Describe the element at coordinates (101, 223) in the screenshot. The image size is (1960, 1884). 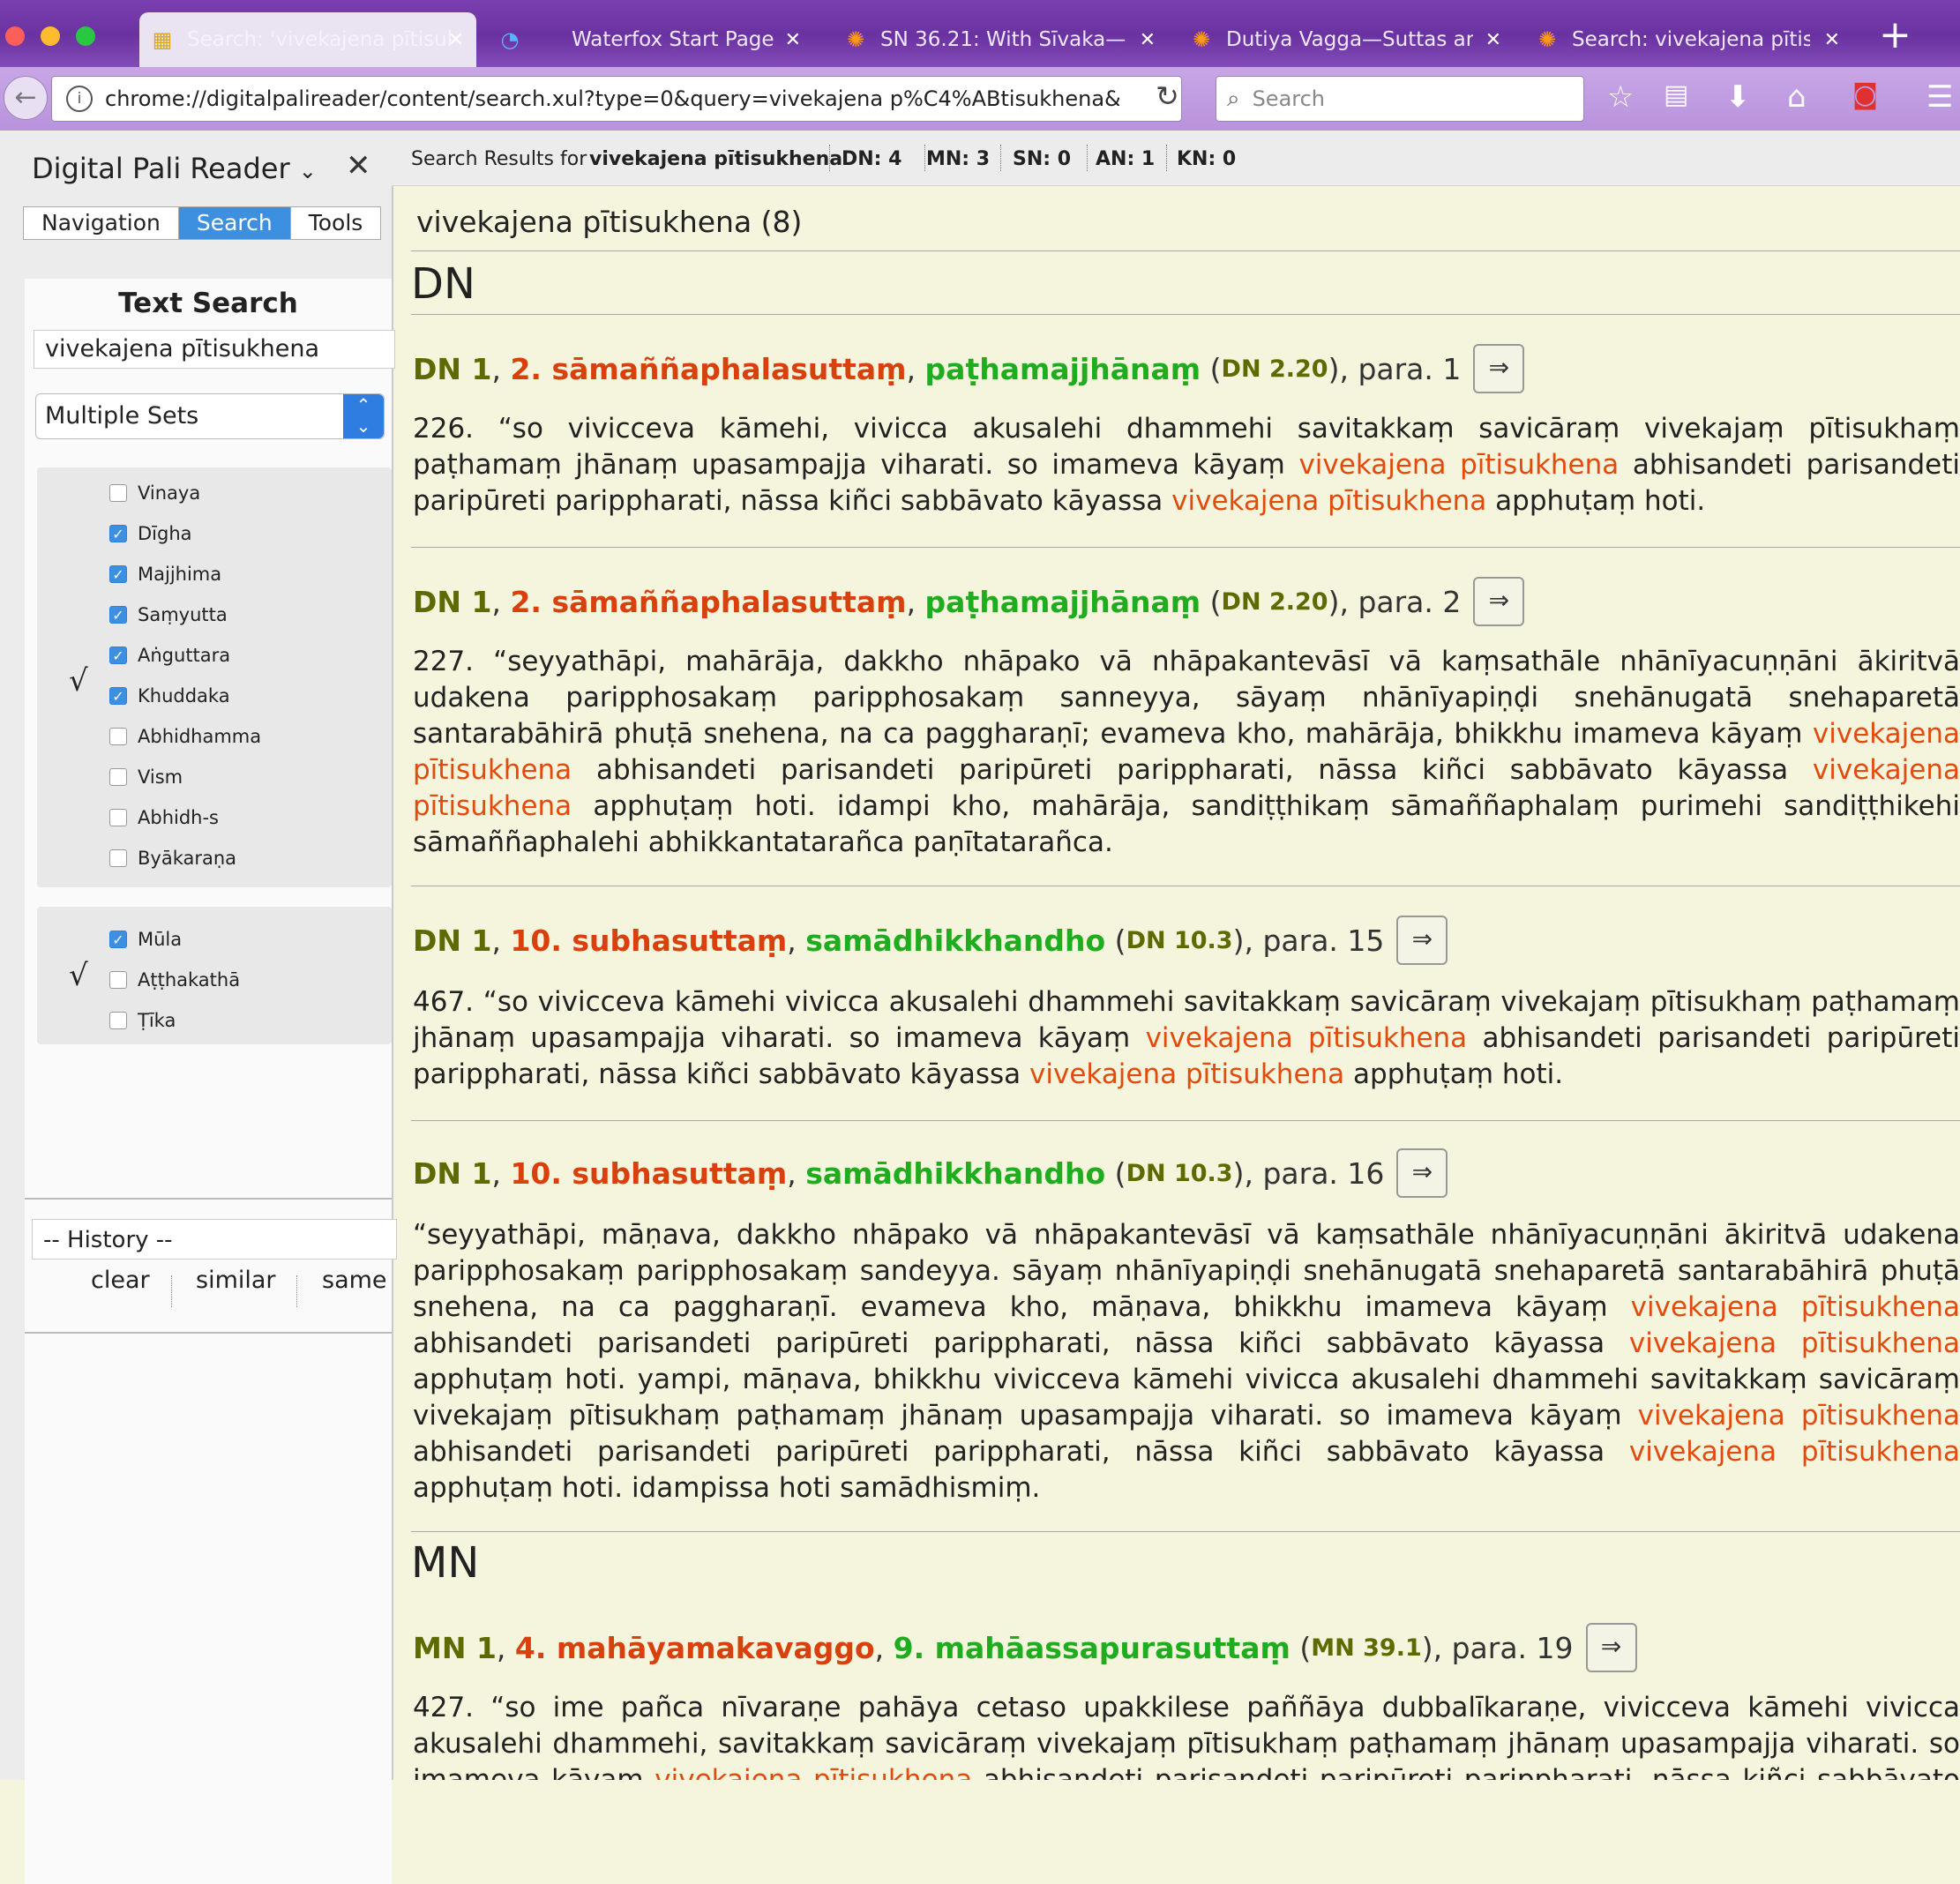
I see `tab-navigation: Navigation` at that location.